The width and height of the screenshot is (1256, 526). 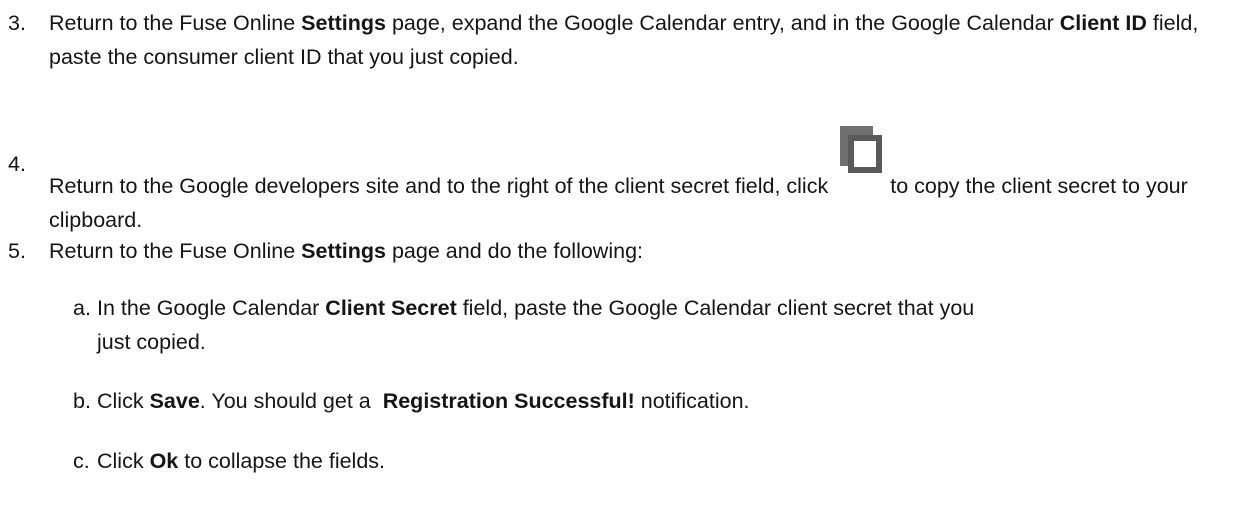 I want to click on substep-letter: a., so click(x=82, y=308).